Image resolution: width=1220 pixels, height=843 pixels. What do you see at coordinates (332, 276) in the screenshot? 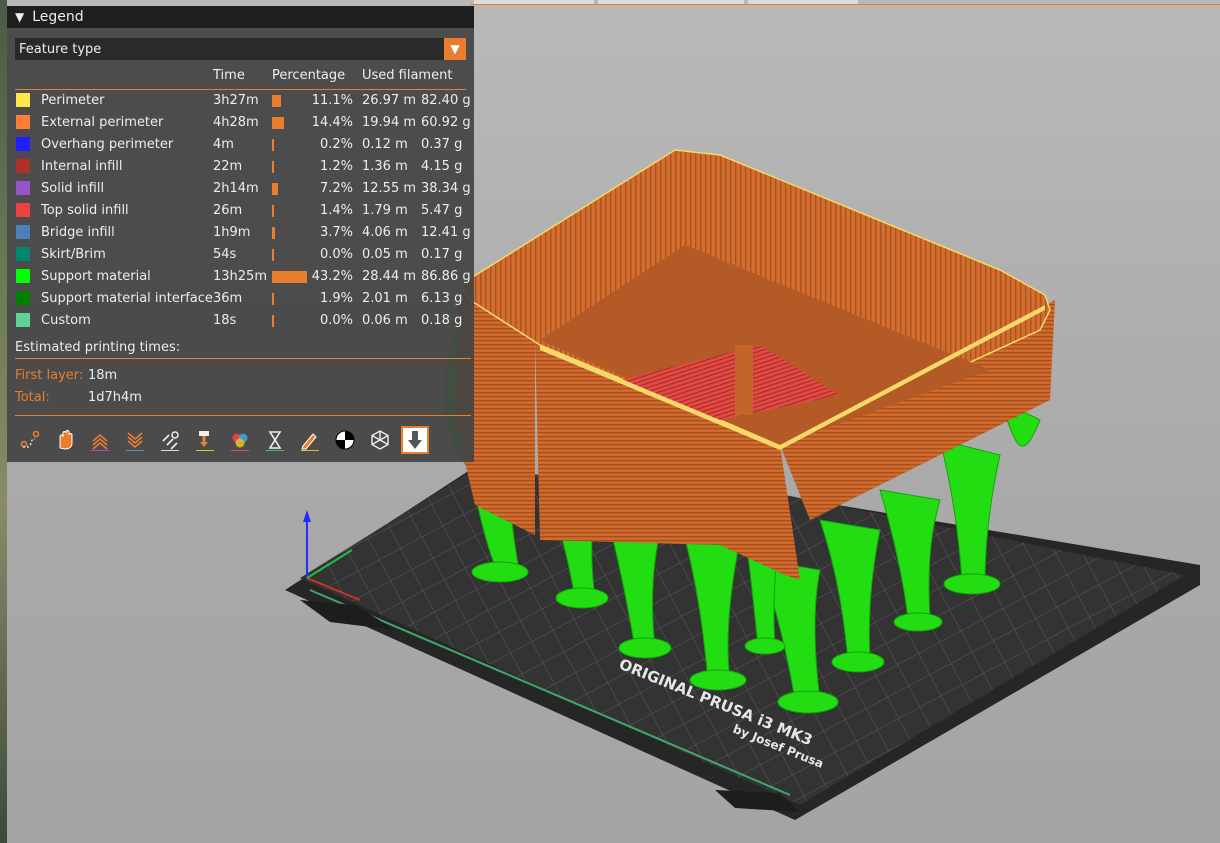
I see `feature-percentage: 43.2%` at bounding box center [332, 276].